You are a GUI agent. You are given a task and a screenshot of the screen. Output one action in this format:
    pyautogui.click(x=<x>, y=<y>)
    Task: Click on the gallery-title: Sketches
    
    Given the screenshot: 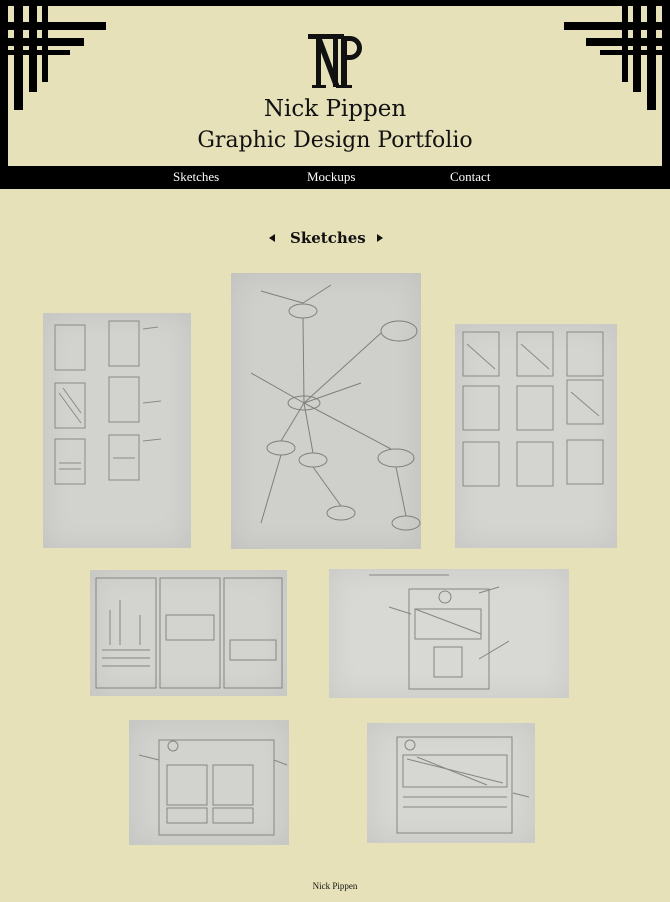 What is the action you would take?
    pyautogui.click(x=328, y=238)
    